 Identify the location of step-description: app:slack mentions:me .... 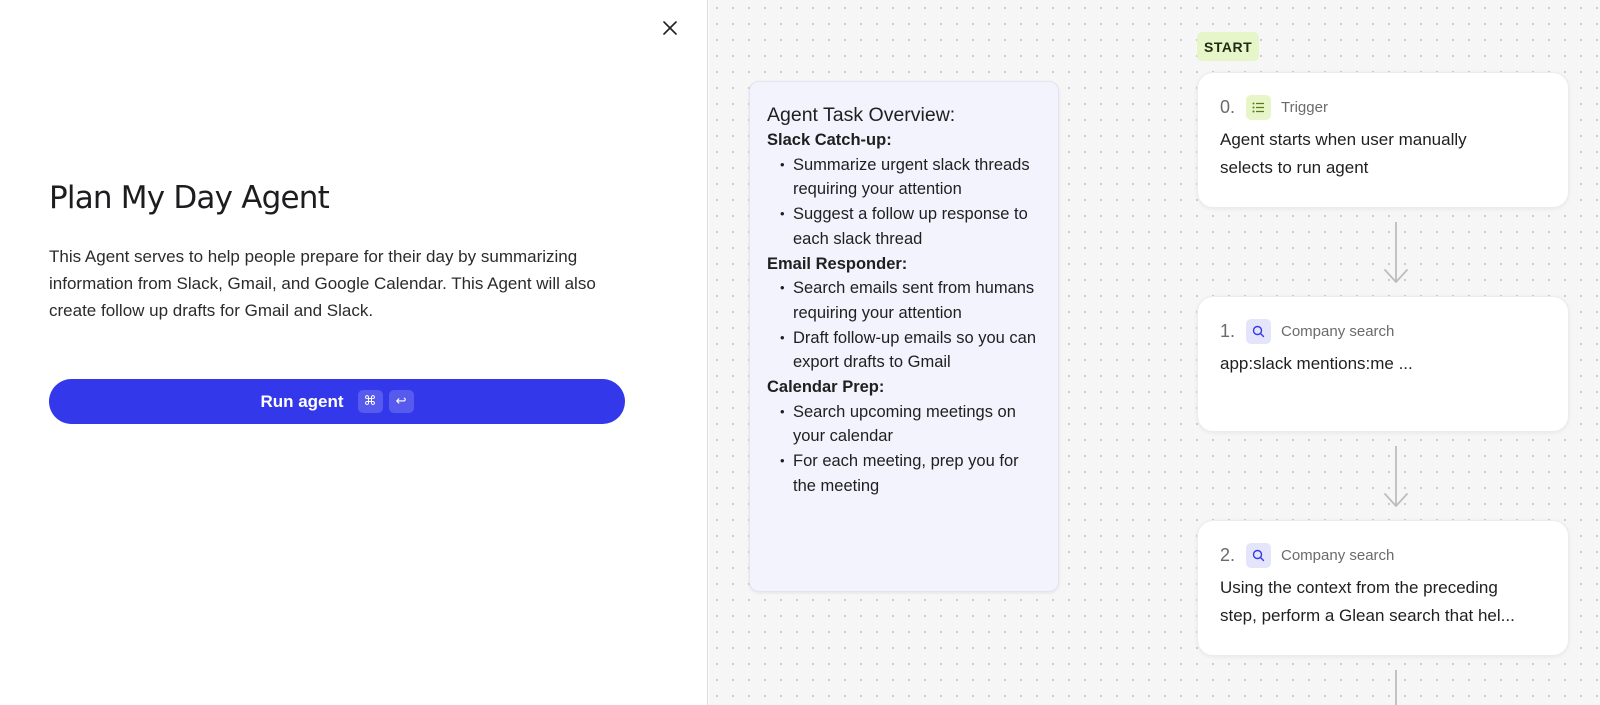
(1383, 364).